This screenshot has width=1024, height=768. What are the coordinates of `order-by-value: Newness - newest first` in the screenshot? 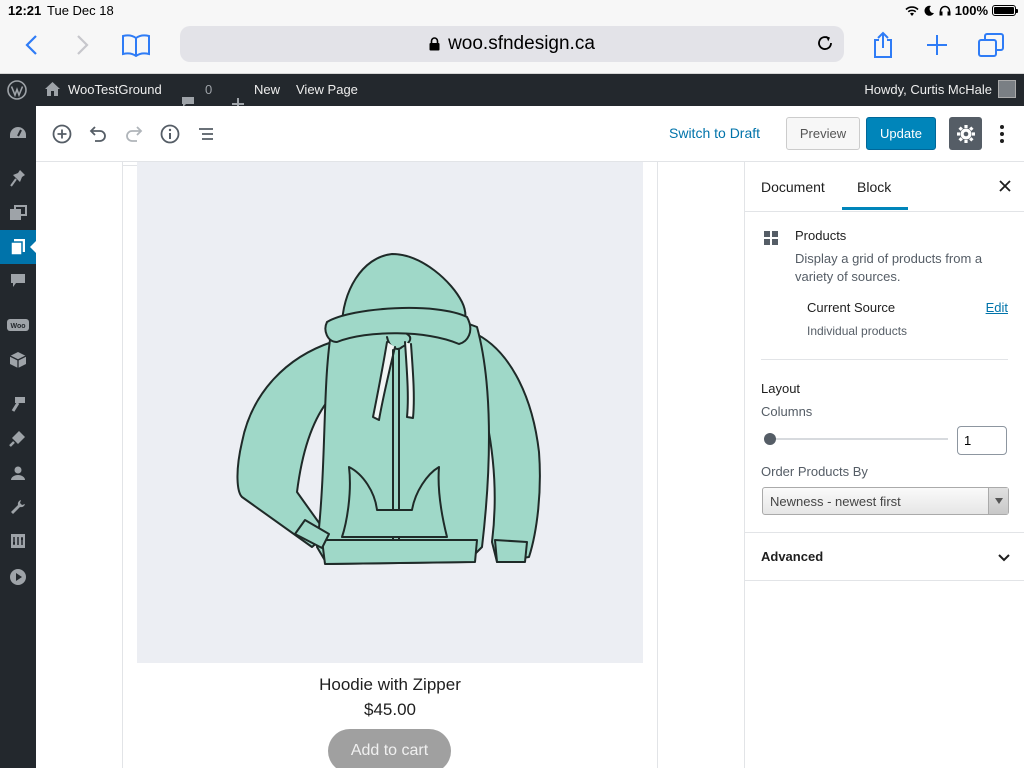 It's located at (835, 501).